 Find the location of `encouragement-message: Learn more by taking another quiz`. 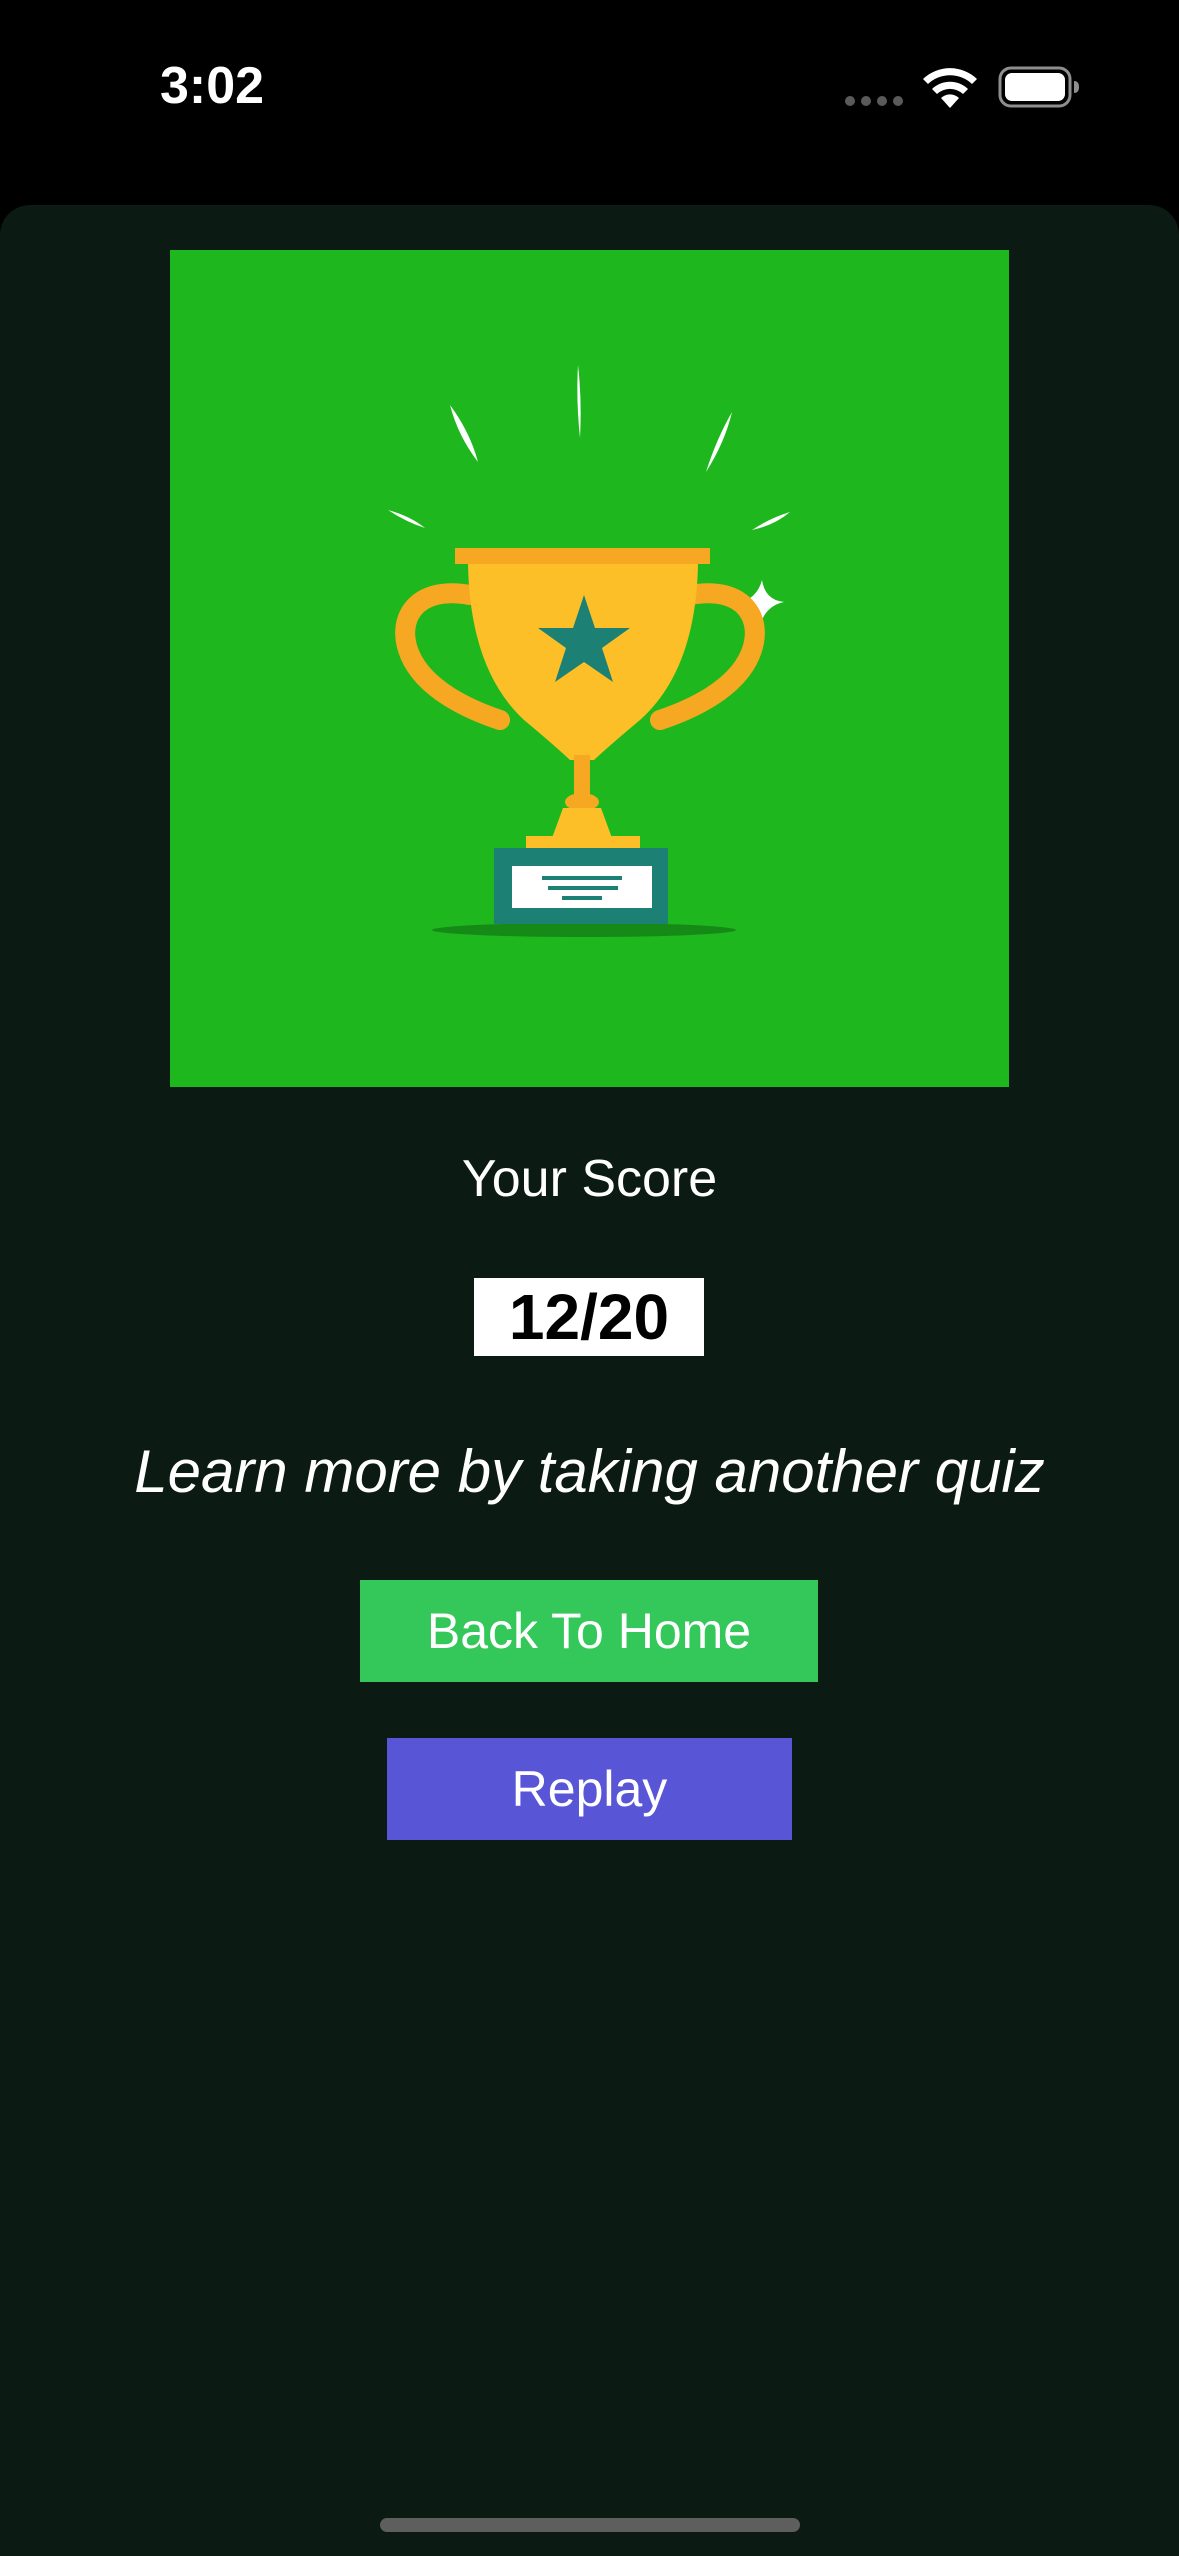

encouragement-message: Learn more by taking another quiz is located at coordinates (589, 1471).